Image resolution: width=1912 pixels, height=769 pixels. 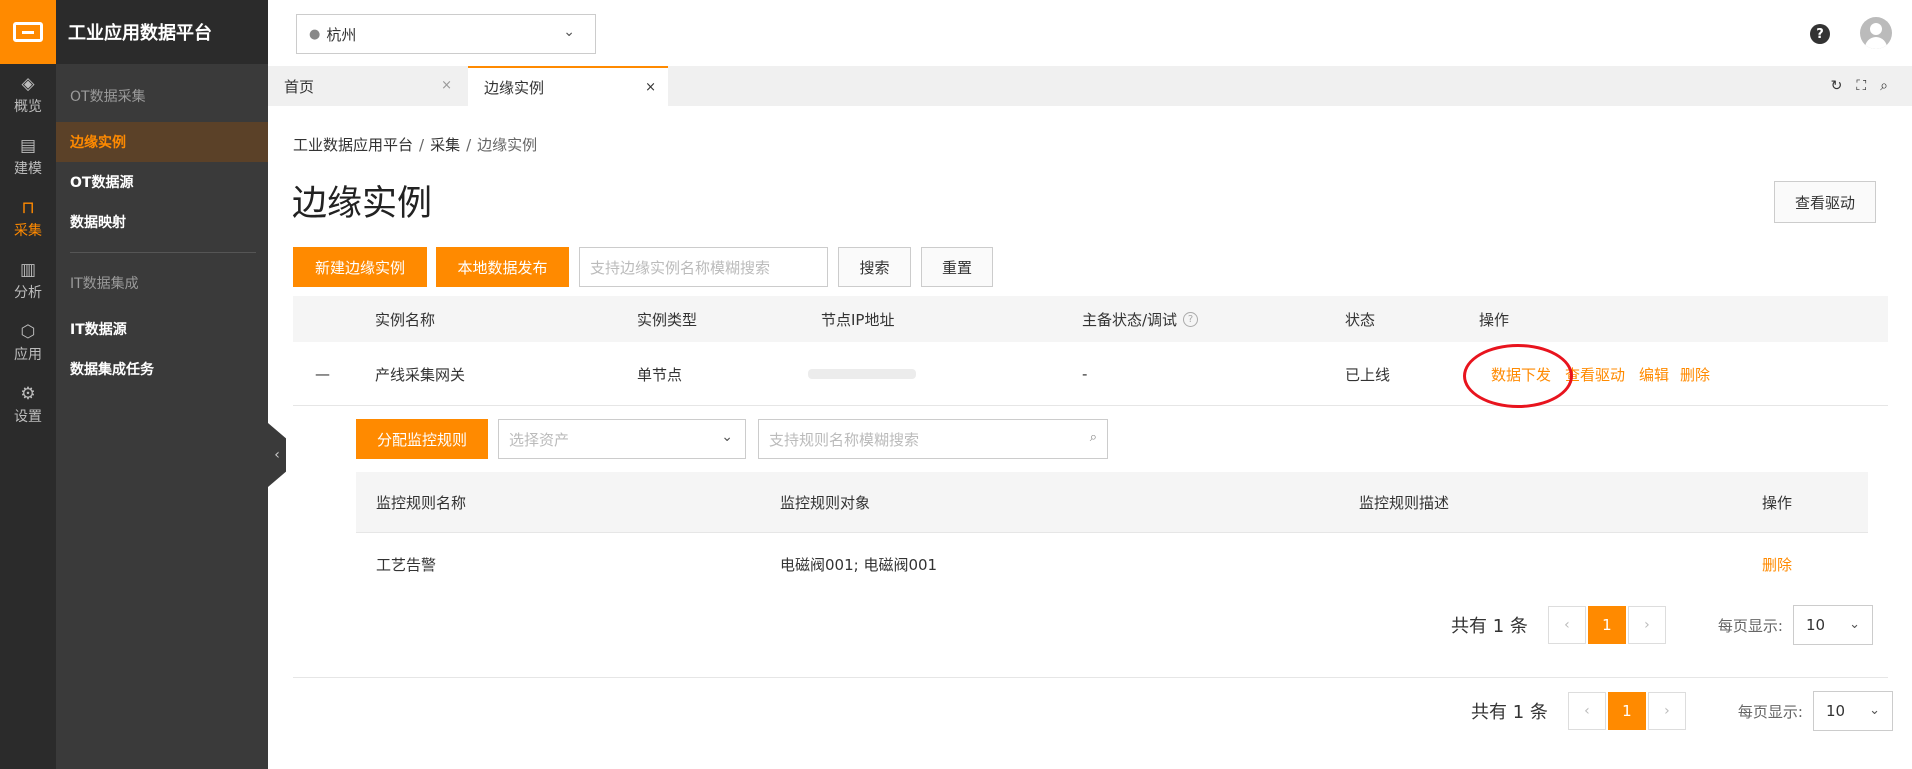 What do you see at coordinates (162, 182) in the screenshot?
I see `sidebar-item-ot-source: OT数据源` at bounding box center [162, 182].